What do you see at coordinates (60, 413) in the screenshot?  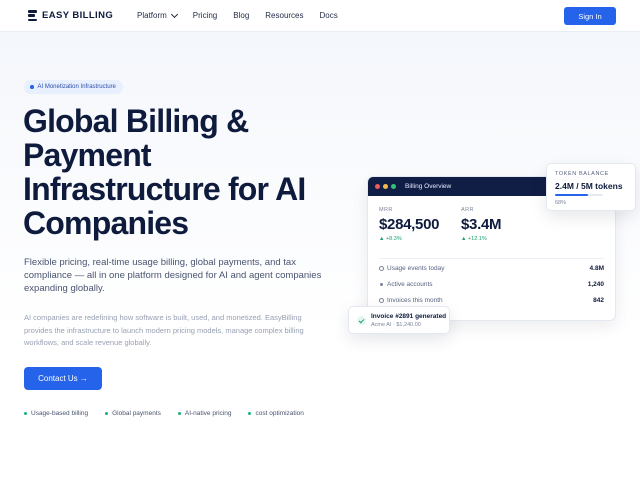 I see `feature-label: Usage-based billing` at bounding box center [60, 413].